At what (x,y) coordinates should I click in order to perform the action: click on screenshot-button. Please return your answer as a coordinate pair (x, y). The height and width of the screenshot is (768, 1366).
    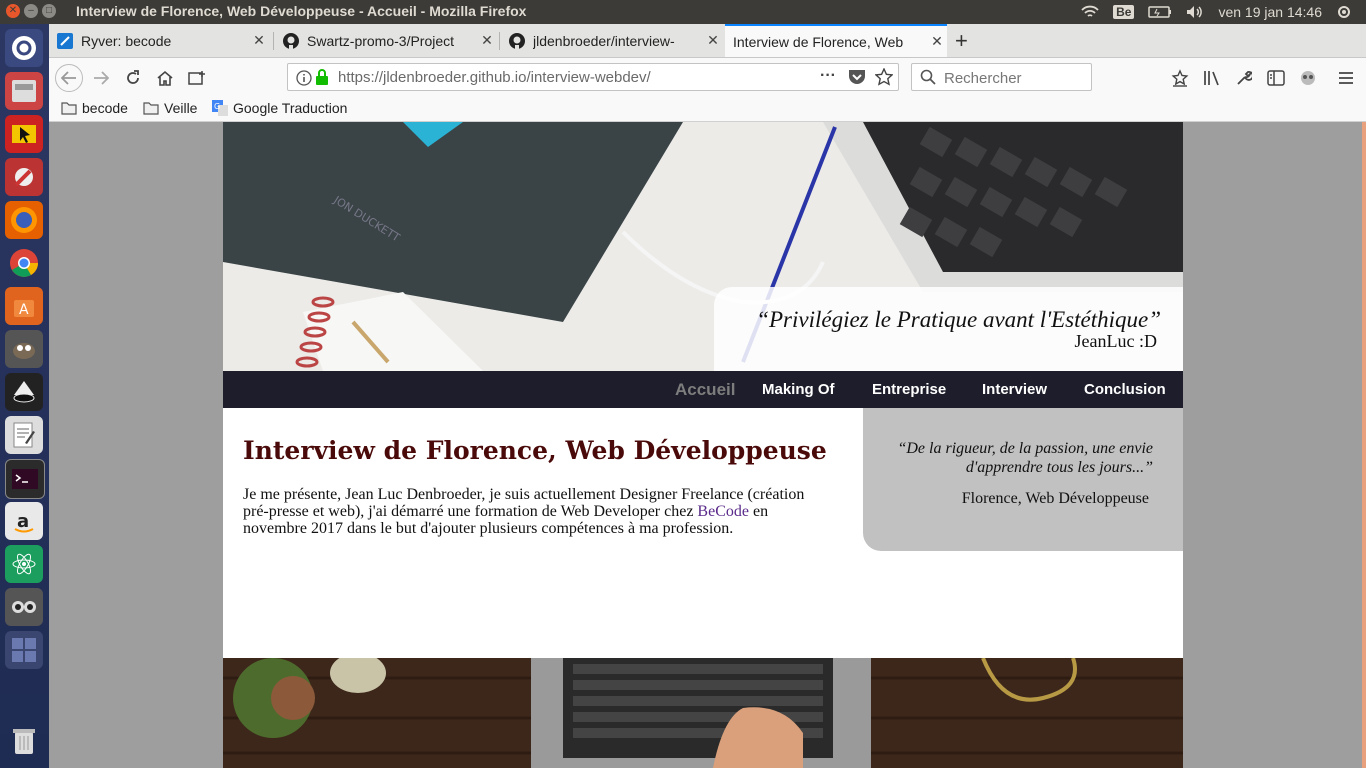
    Looking at the image, I should click on (197, 78).